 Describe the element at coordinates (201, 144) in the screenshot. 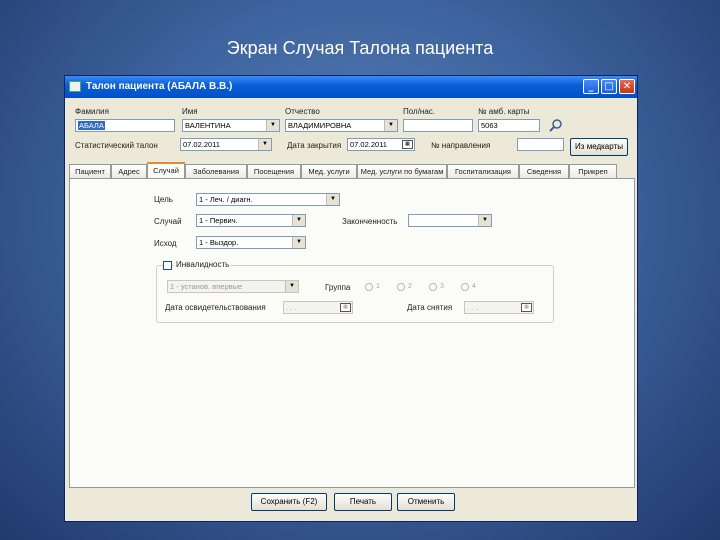

I see `stat-coupon-date-value: 07.02.2011` at that location.